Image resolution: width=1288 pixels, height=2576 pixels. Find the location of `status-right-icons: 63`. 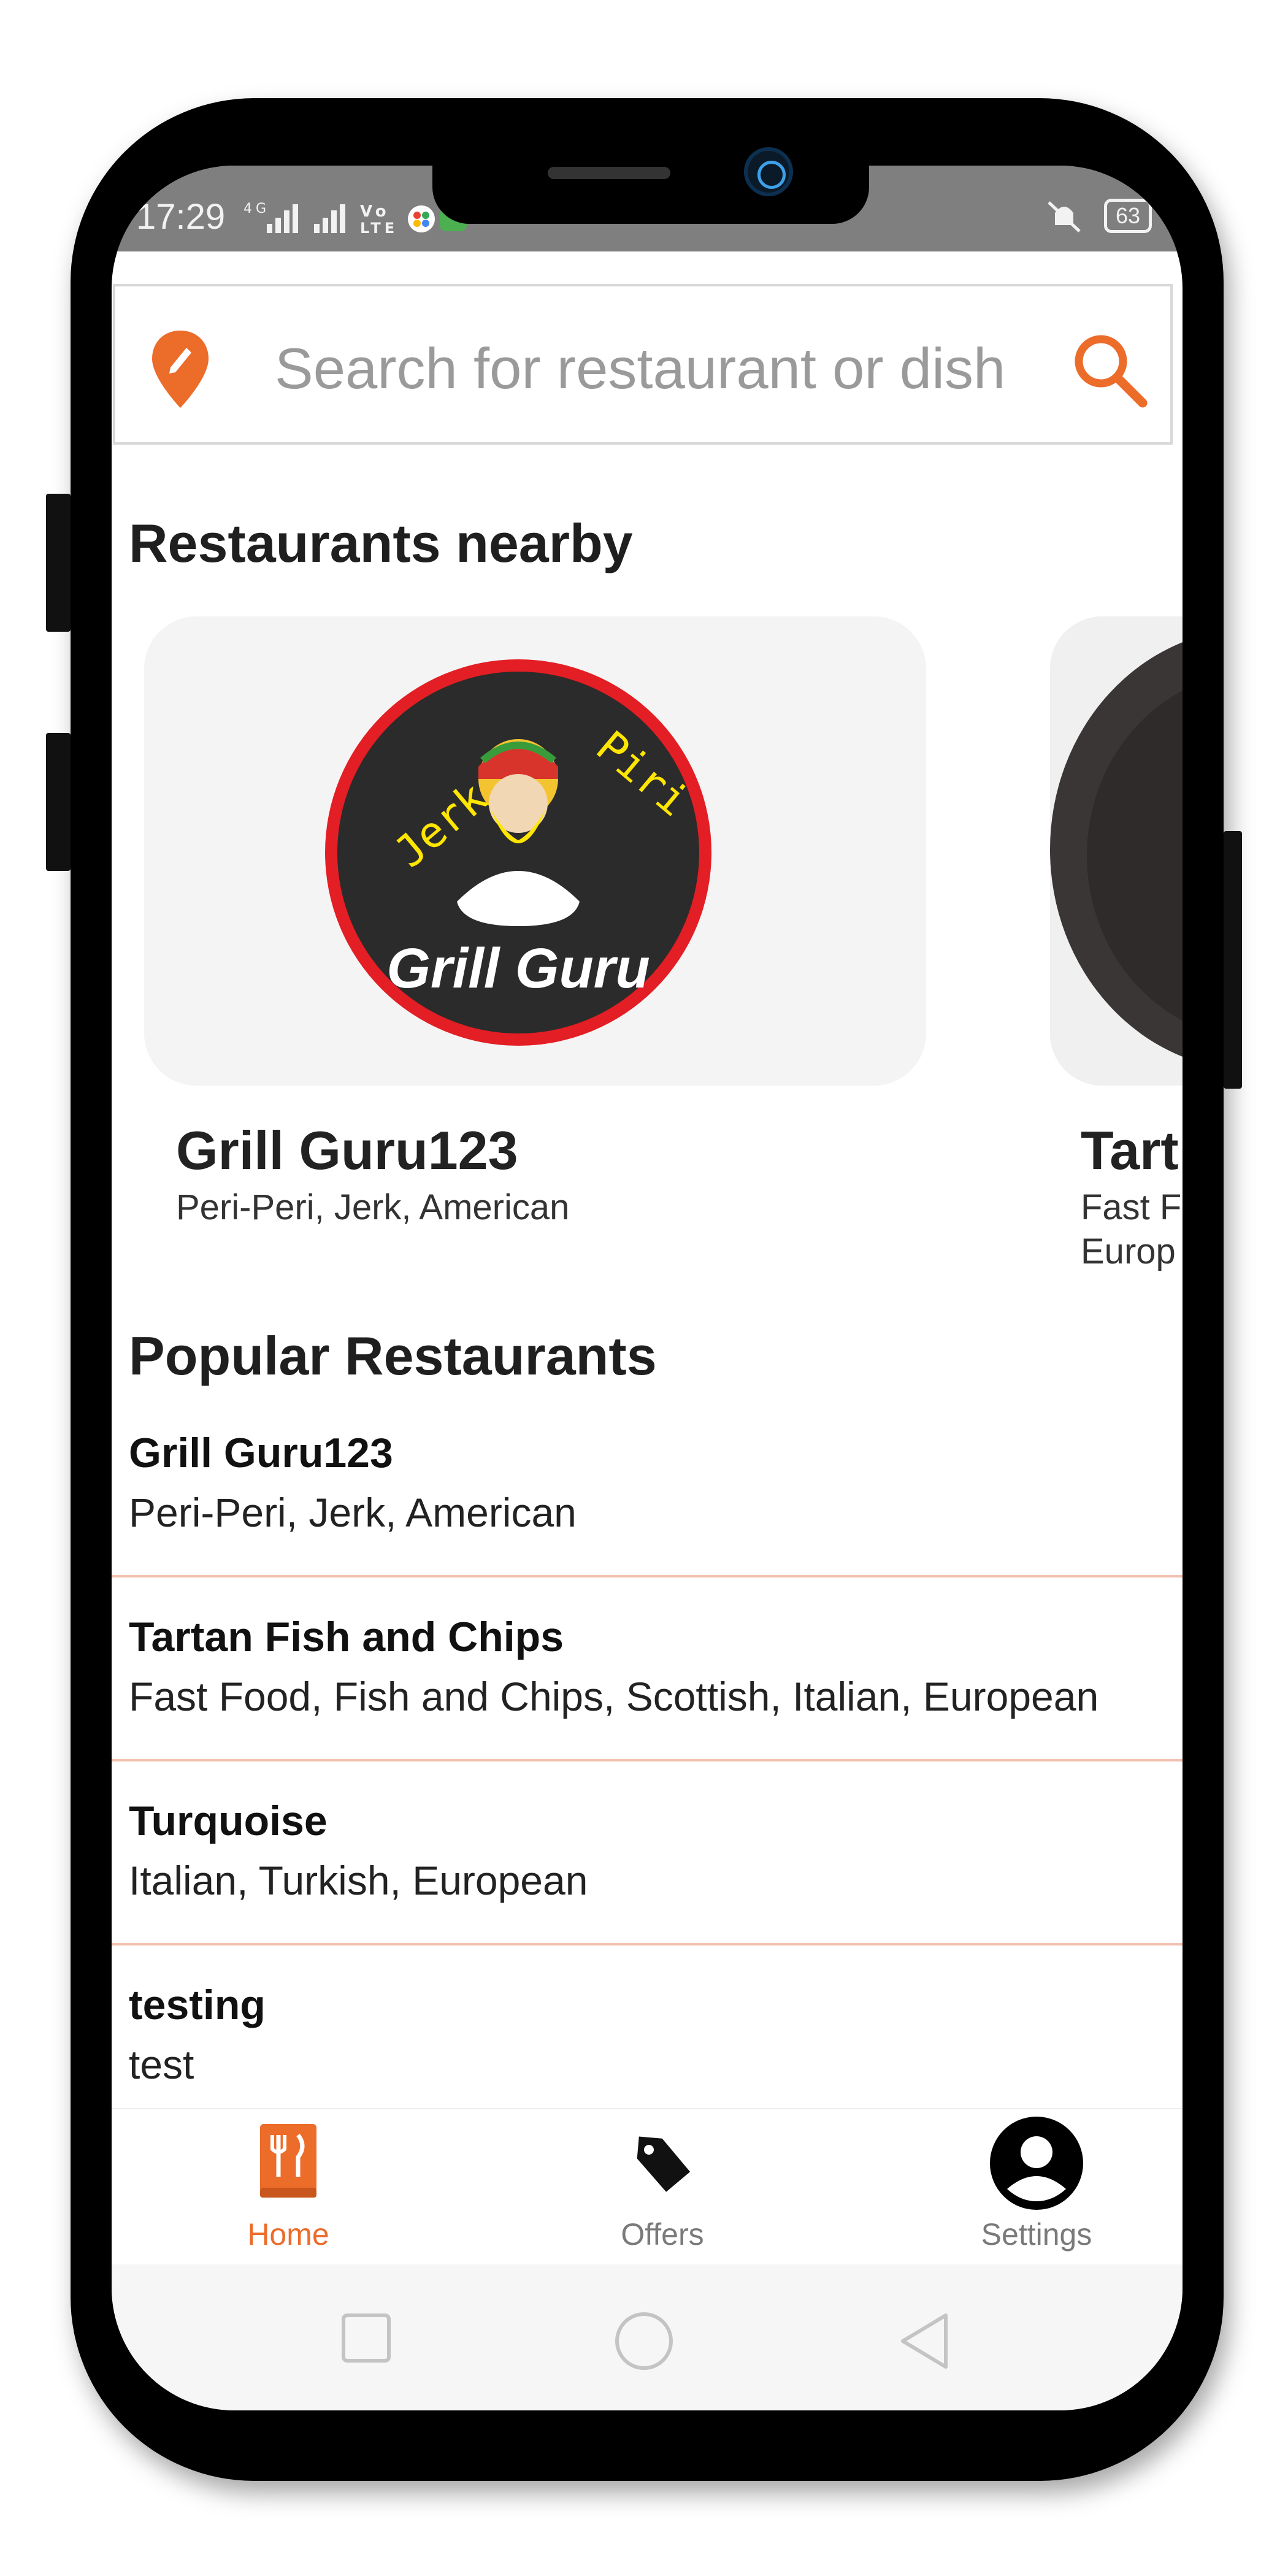

status-right-icons: 63 is located at coordinates (1097, 215).